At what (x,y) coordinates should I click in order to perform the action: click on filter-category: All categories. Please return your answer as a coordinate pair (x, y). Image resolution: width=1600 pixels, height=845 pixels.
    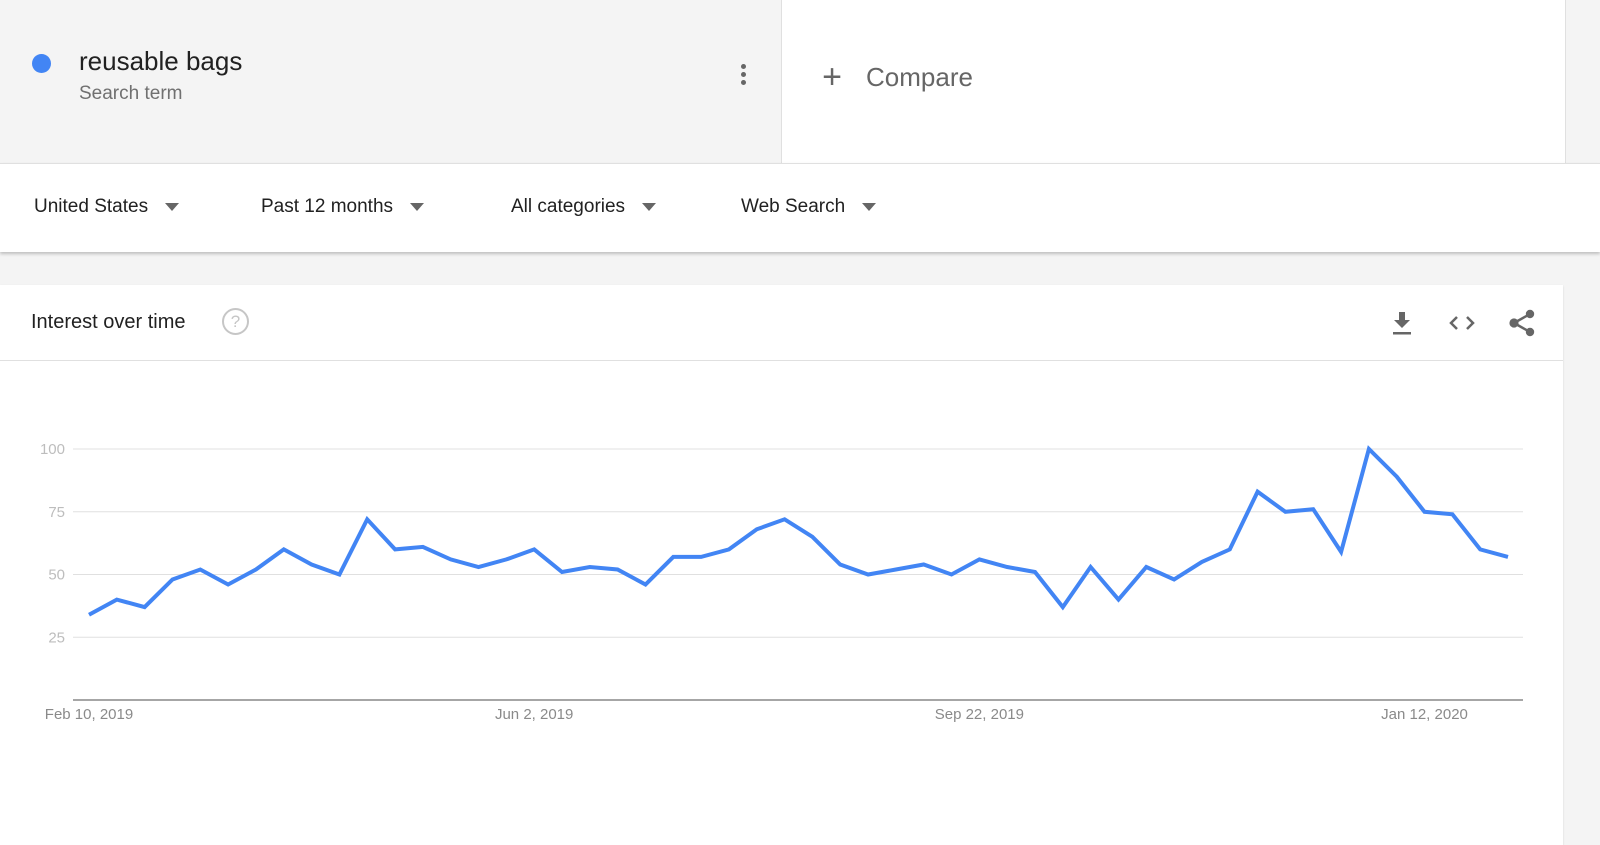
    Looking at the image, I should click on (584, 207).